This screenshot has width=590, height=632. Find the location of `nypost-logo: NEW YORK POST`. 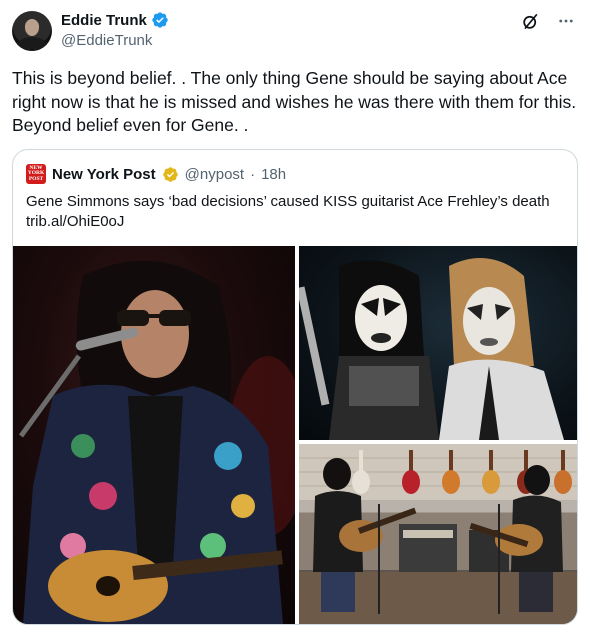

nypost-logo: NEW YORK POST is located at coordinates (36, 174).